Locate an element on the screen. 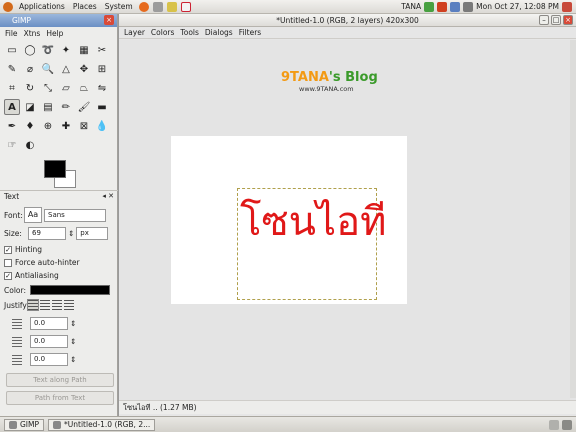 This screenshot has height=432, width=576. autohinter-checkbox is located at coordinates (8, 262).